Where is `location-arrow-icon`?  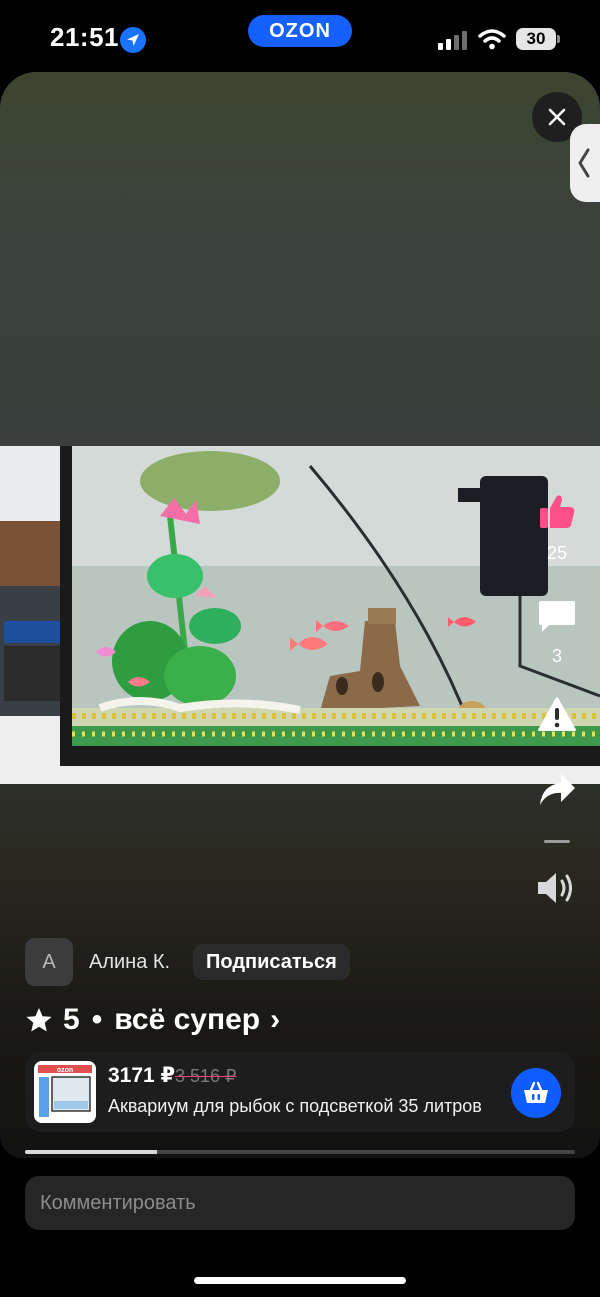
location-arrow-icon is located at coordinates (133, 40).